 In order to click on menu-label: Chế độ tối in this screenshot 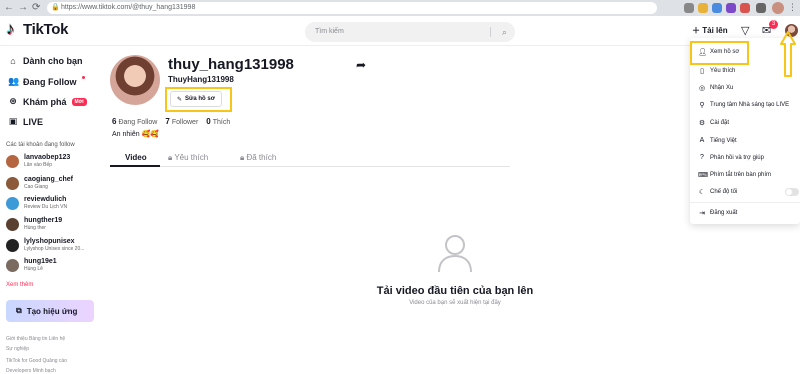, I will do `click(724, 192)`.